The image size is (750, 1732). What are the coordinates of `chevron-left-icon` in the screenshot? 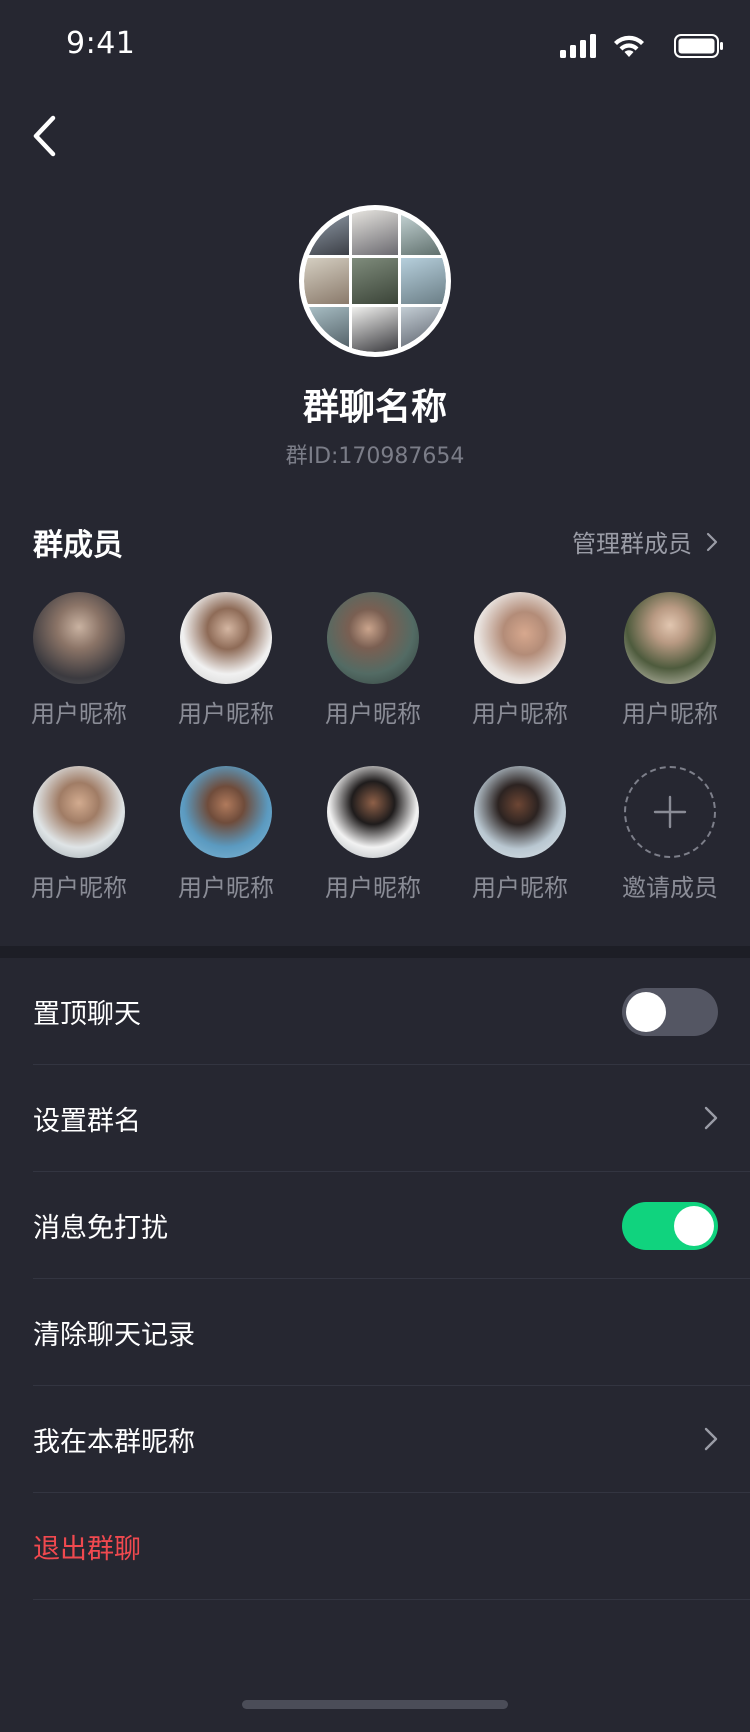 It's located at (44, 136).